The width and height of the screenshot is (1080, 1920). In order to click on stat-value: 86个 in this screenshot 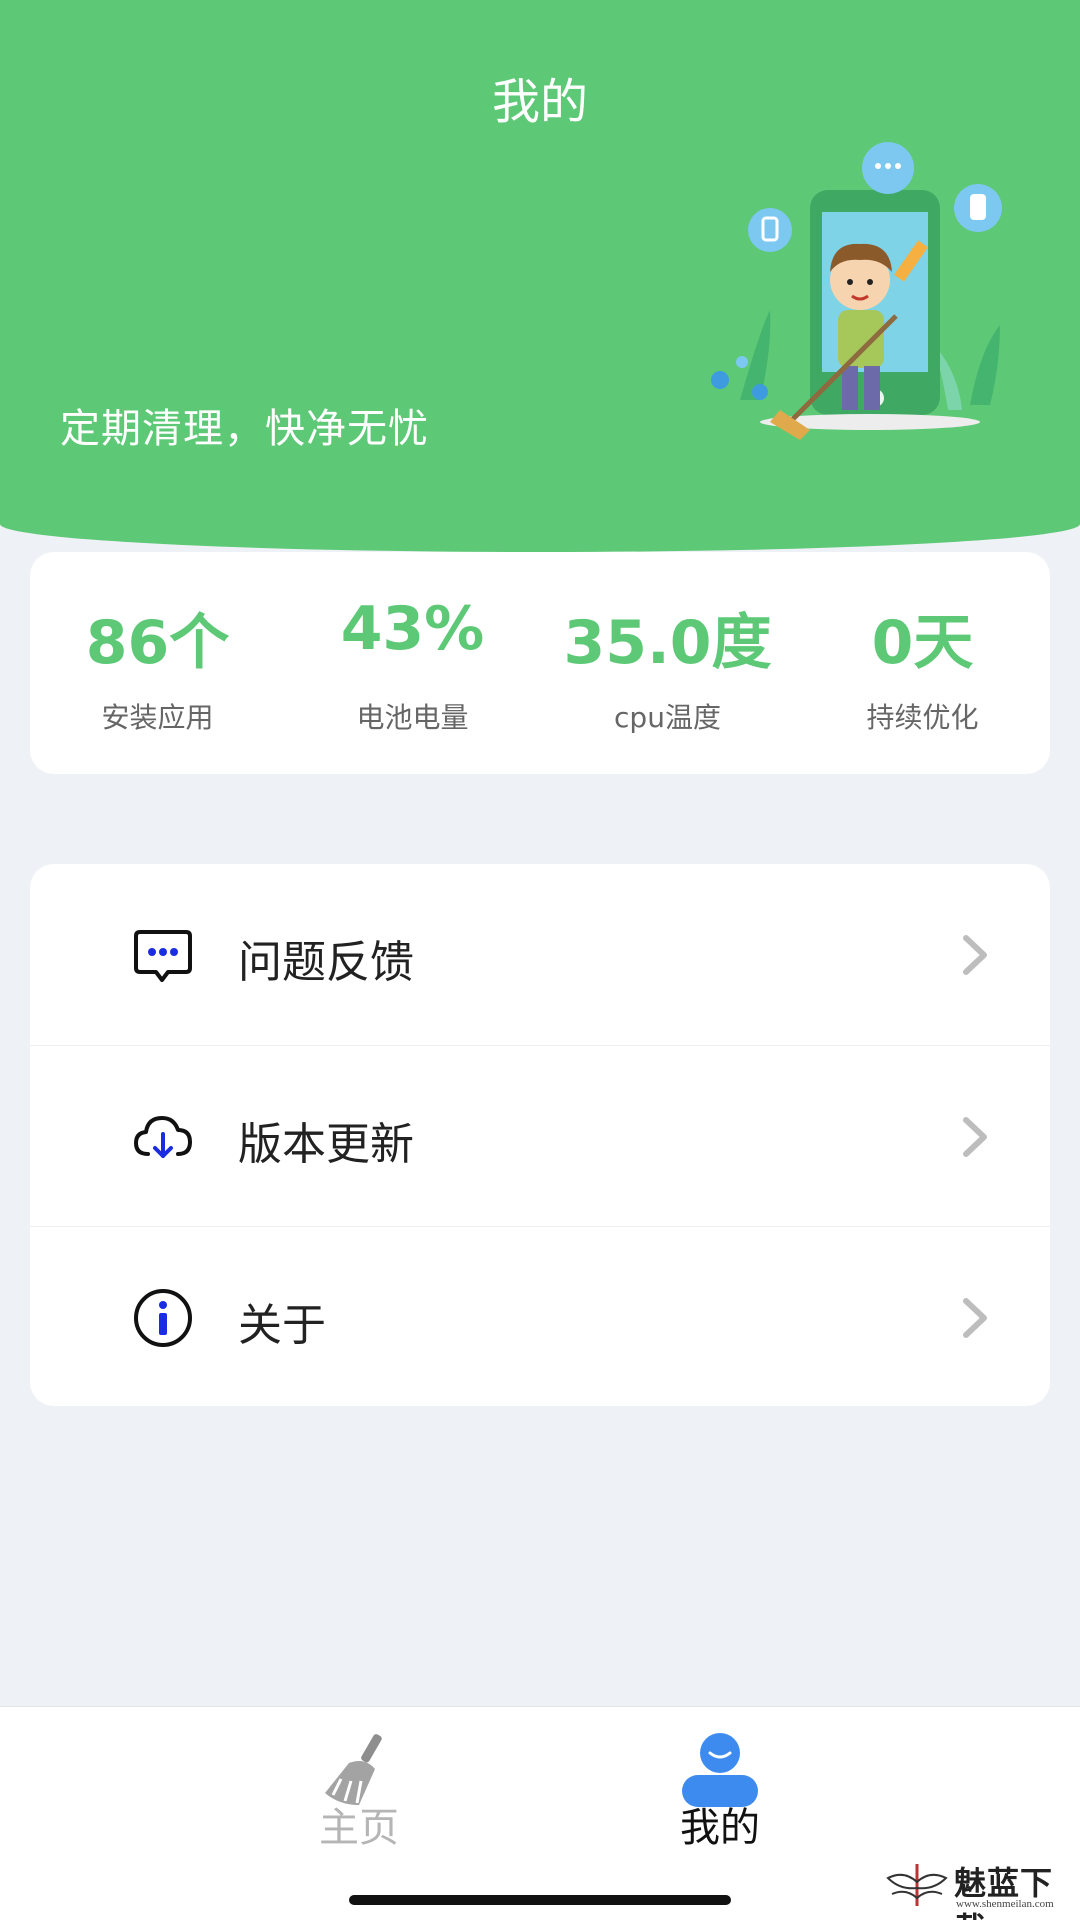, I will do `click(157, 643)`.